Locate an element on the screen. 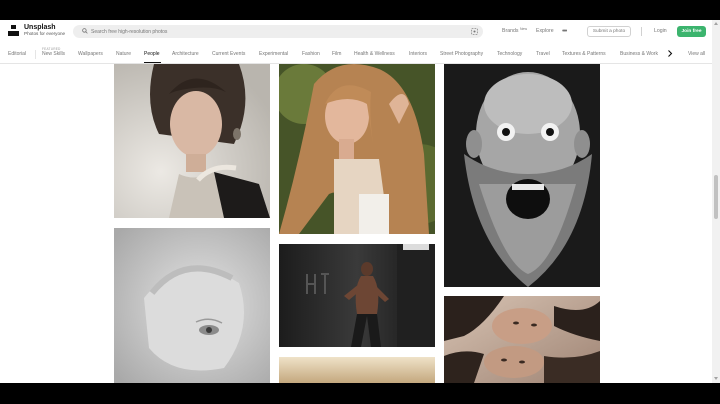 The width and height of the screenshot is (720, 404). brand: Unsplash Photos for everyone is located at coordinates (44, 30).